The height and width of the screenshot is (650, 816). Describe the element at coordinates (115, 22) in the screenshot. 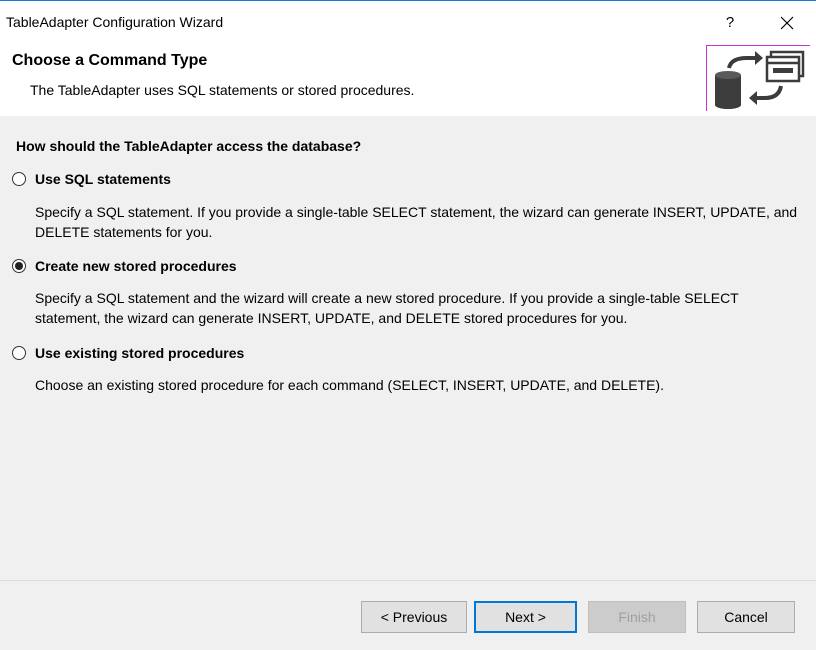

I see `window-title: TableAdapter Configuration Wizard` at that location.